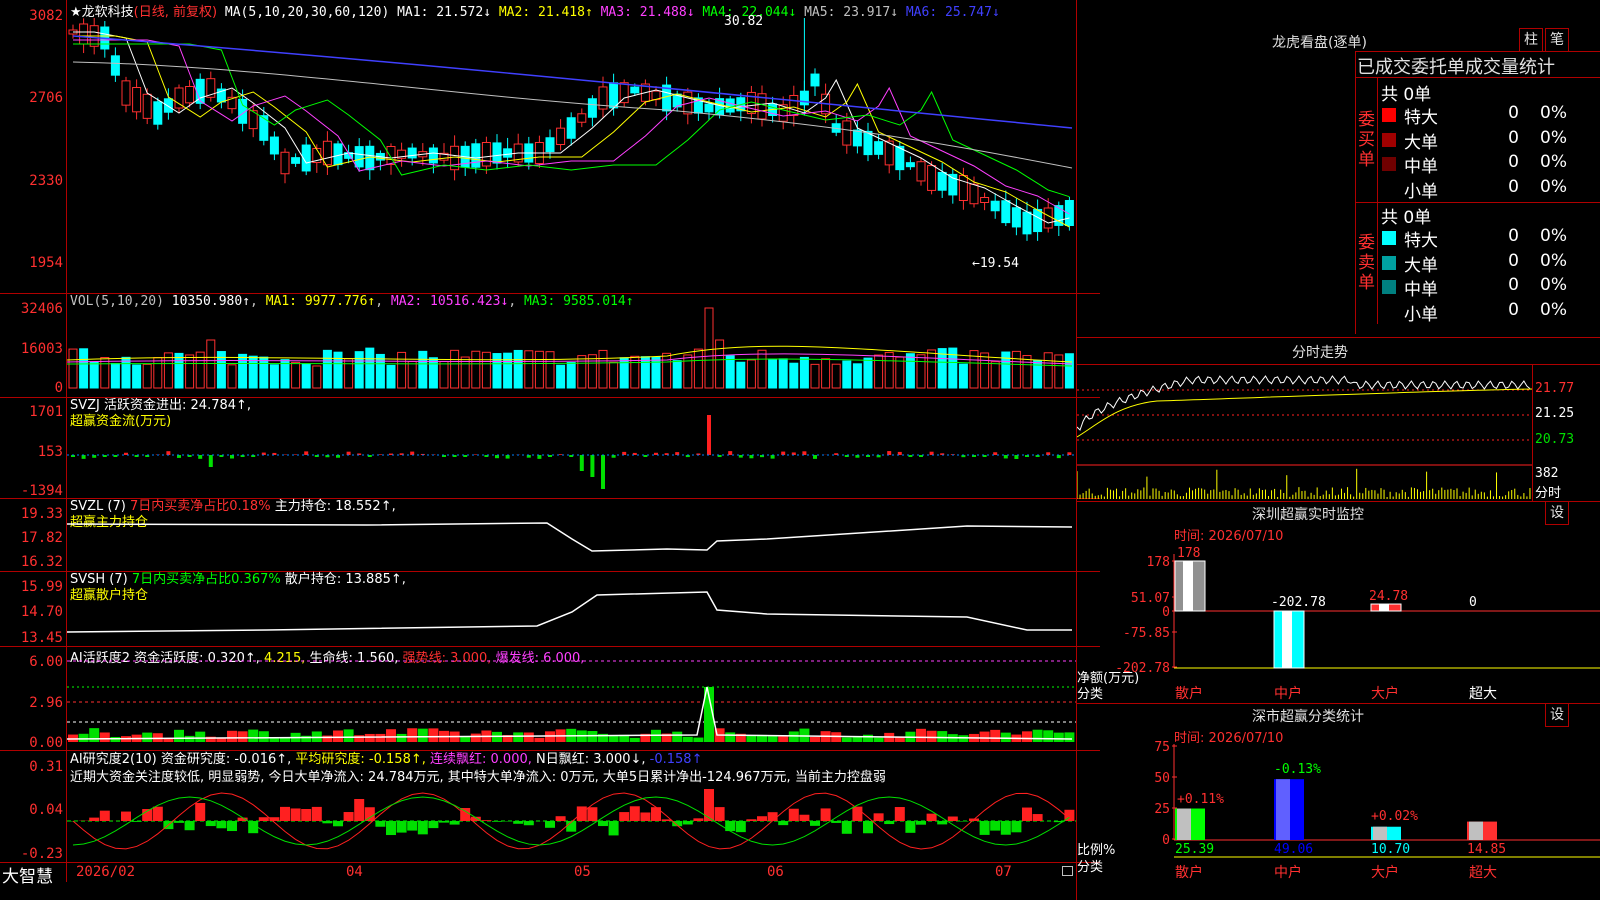 The height and width of the screenshot is (900, 1600). What do you see at coordinates (1158, 562) in the screenshot?
I see `monitor-axis-label: 178` at bounding box center [1158, 562].